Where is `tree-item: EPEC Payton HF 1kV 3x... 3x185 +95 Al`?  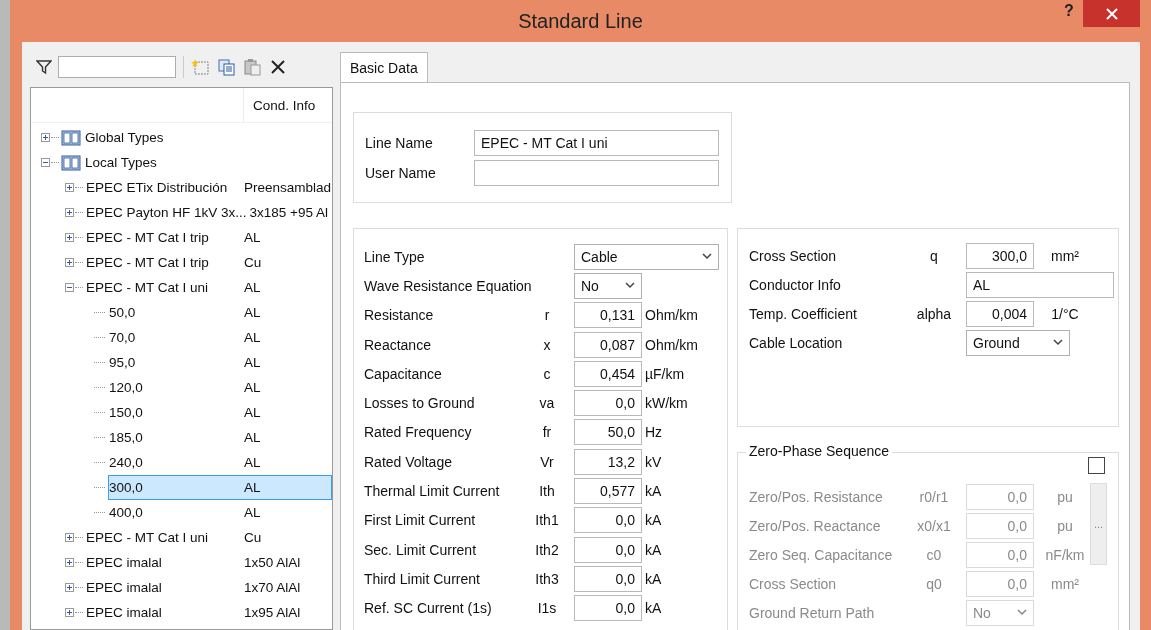 tree-item: EPEC Payton HF 1kV 3x... 3x185 +95 Al is located at coordinates (208, 212).